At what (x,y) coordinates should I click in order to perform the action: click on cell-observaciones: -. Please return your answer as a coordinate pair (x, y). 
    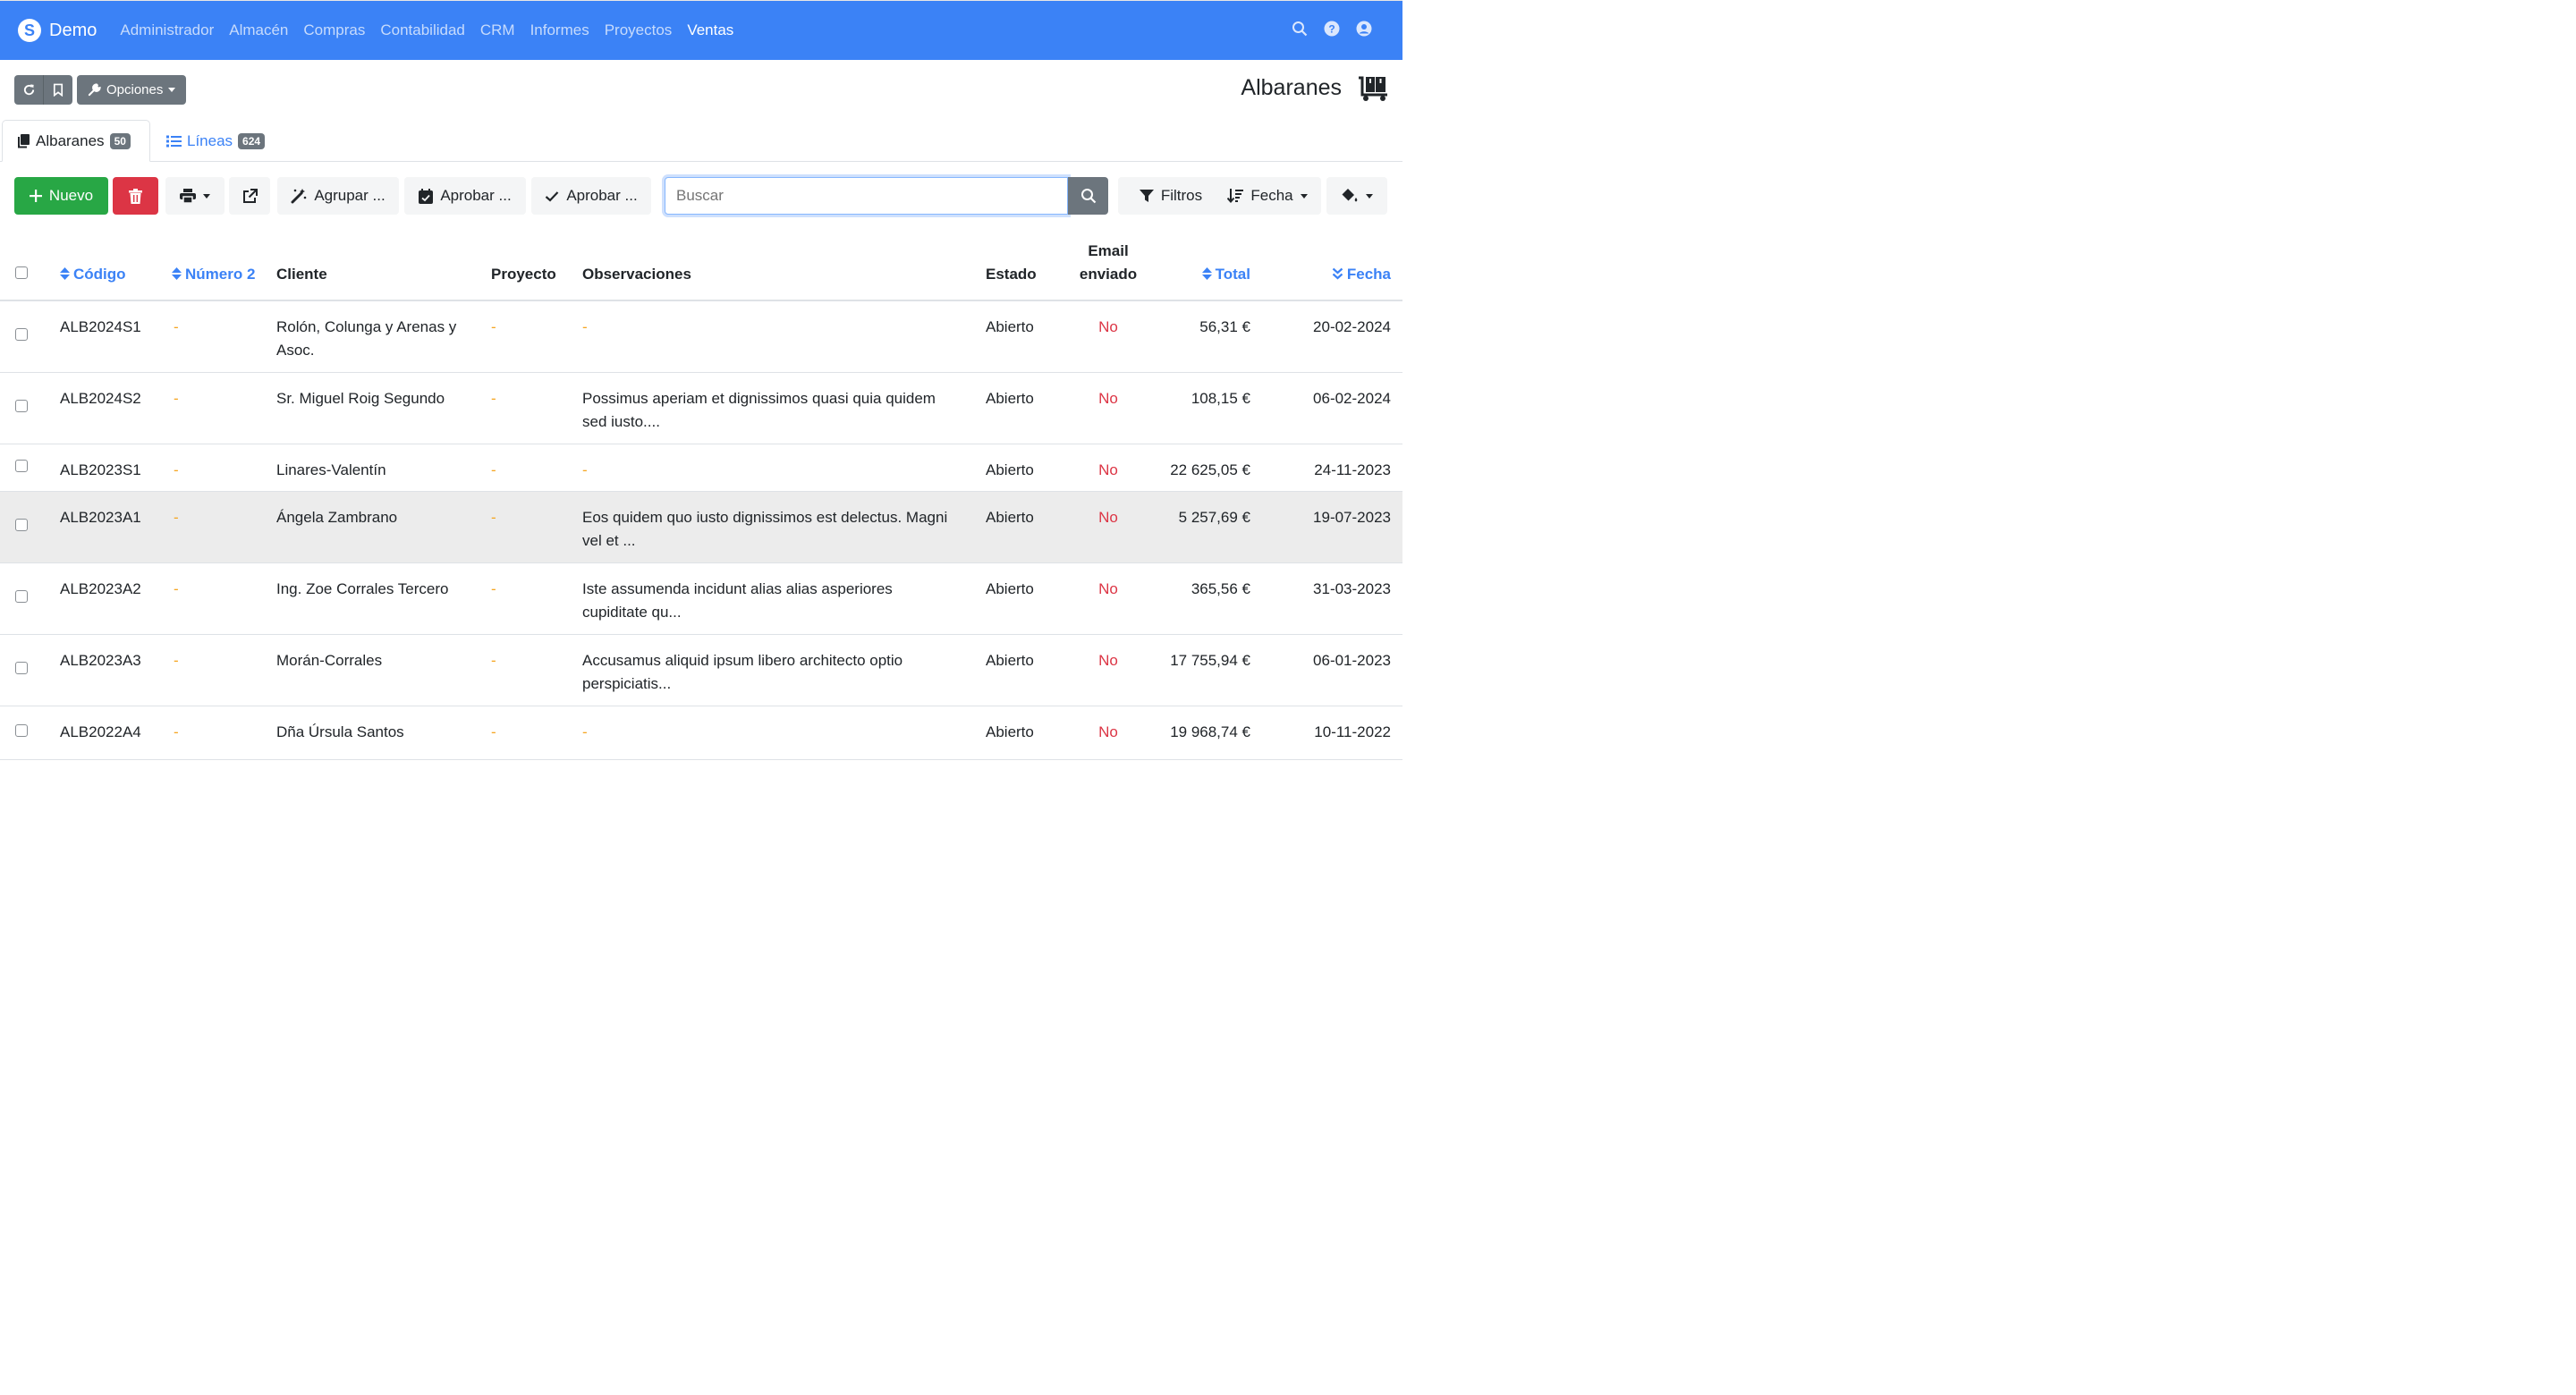
    Looking at the image, I should click on (784, 468).